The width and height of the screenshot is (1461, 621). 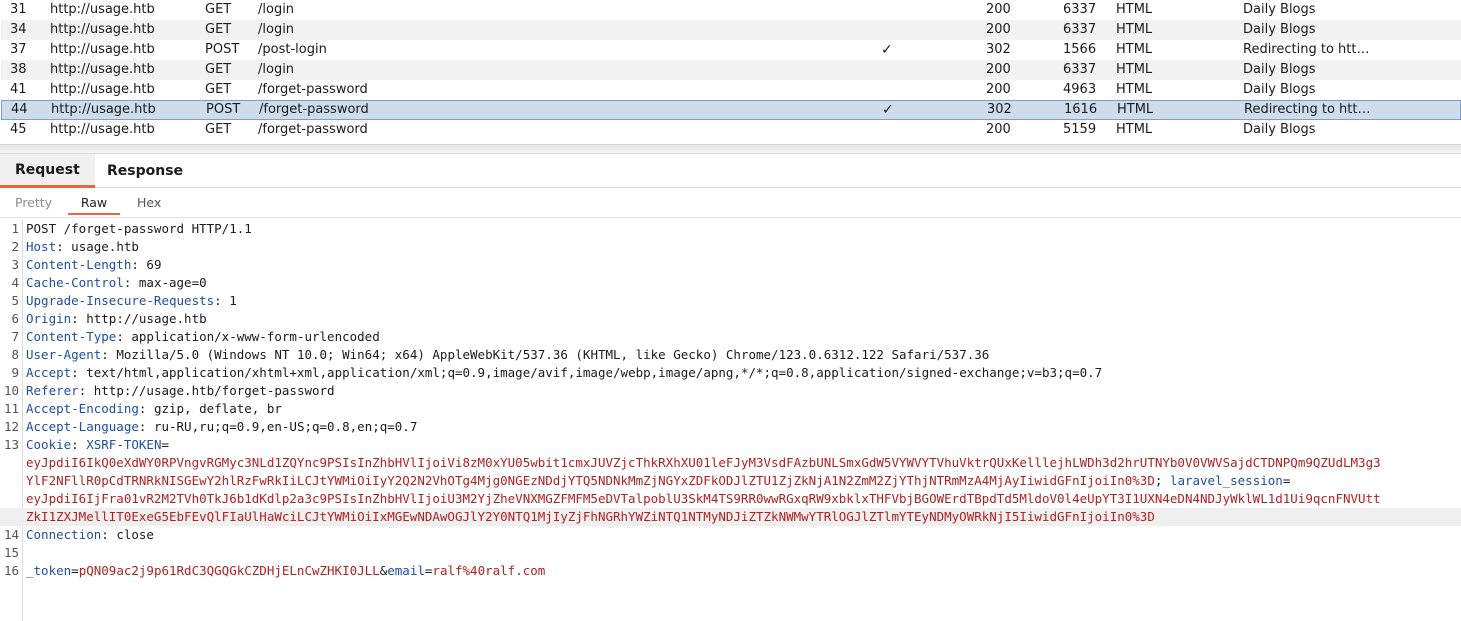 I want to click on cookie-name: laravel_session, so click(x=1226, y=480).